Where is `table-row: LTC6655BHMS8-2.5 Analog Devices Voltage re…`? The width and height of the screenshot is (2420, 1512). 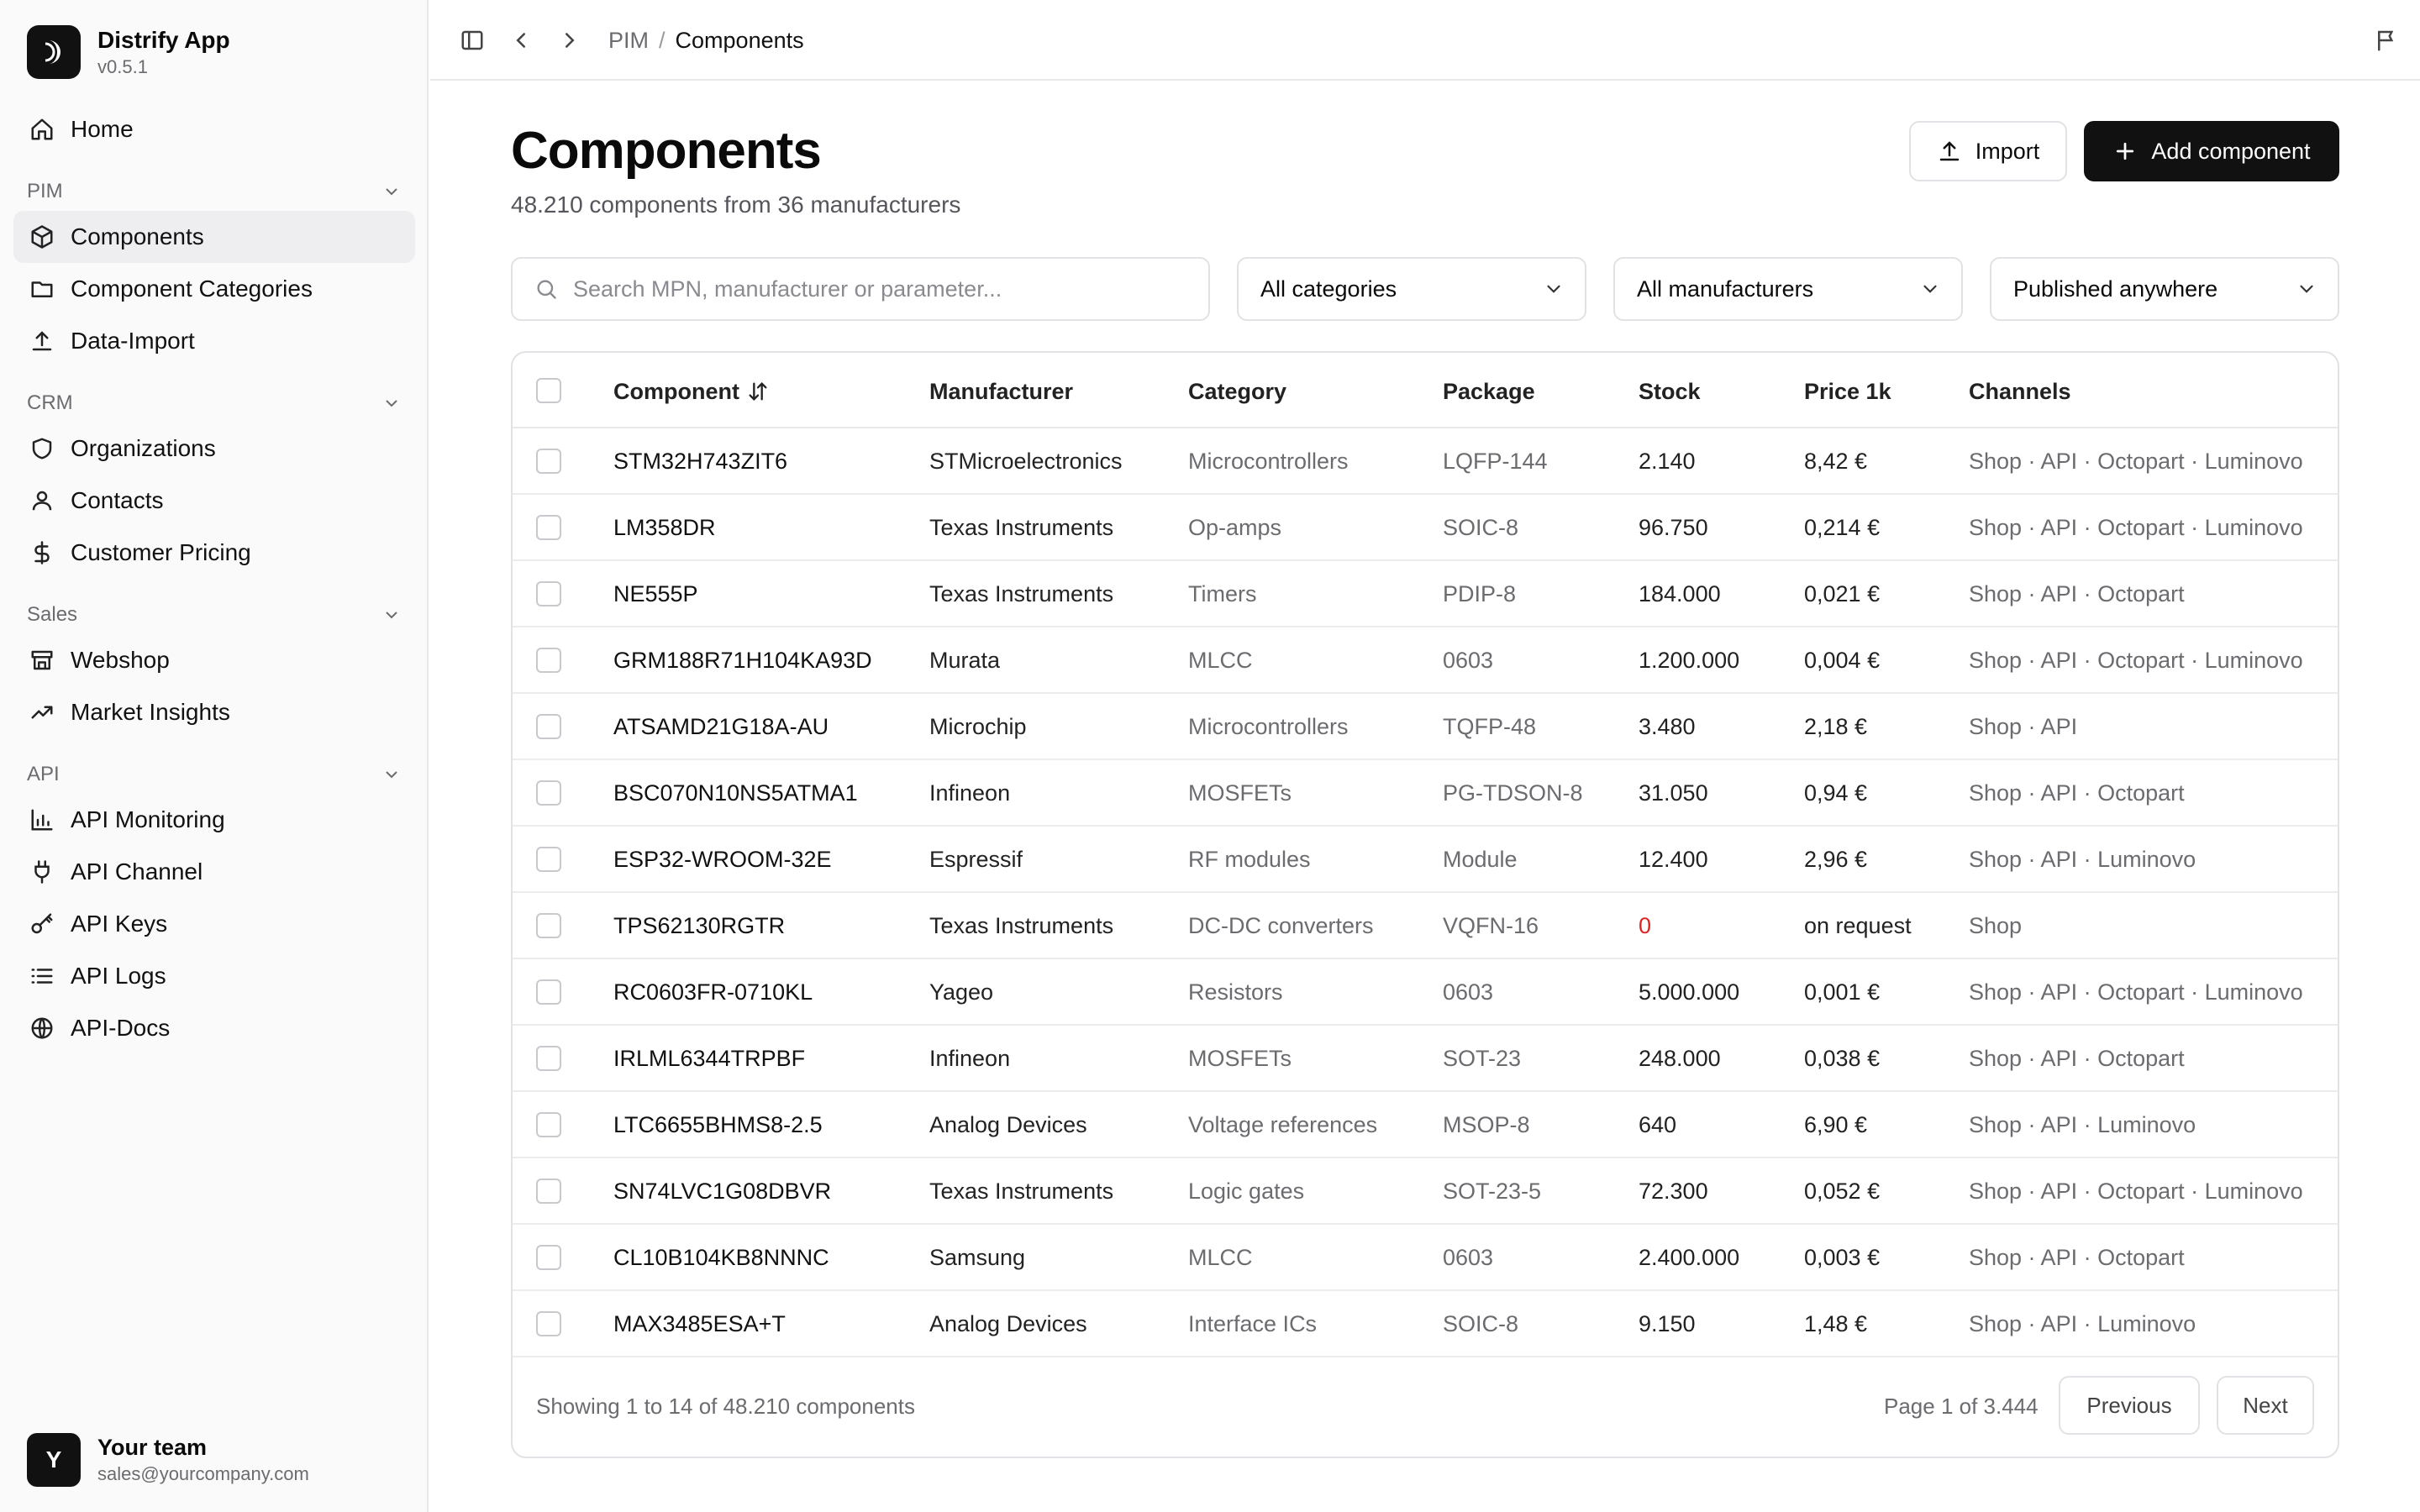 table-row: LTC6655BHMS8-2.5 Analog Devices Voltage re… is located at coordinates (1425, 1125).